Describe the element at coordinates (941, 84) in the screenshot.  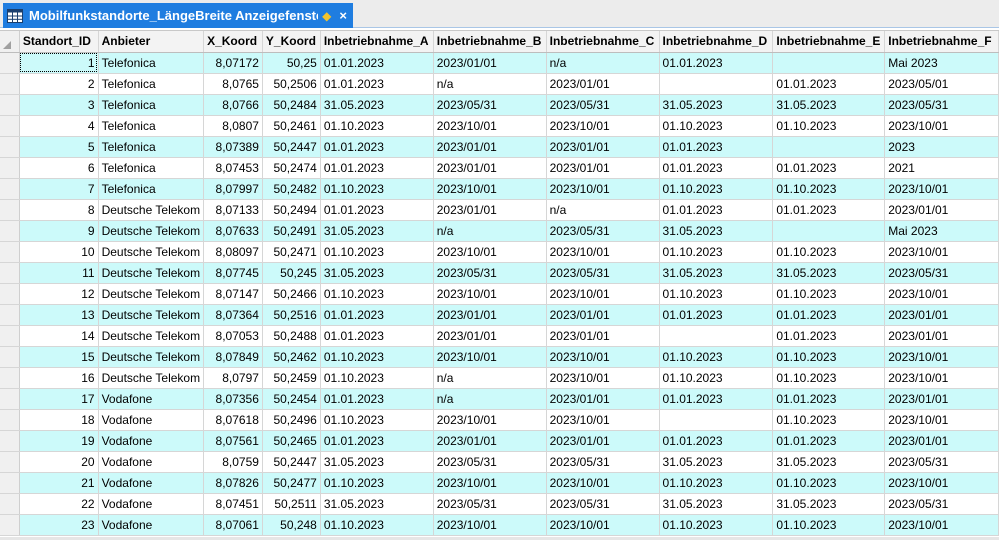
I see `table-cell: 2023/05/01` at that location.